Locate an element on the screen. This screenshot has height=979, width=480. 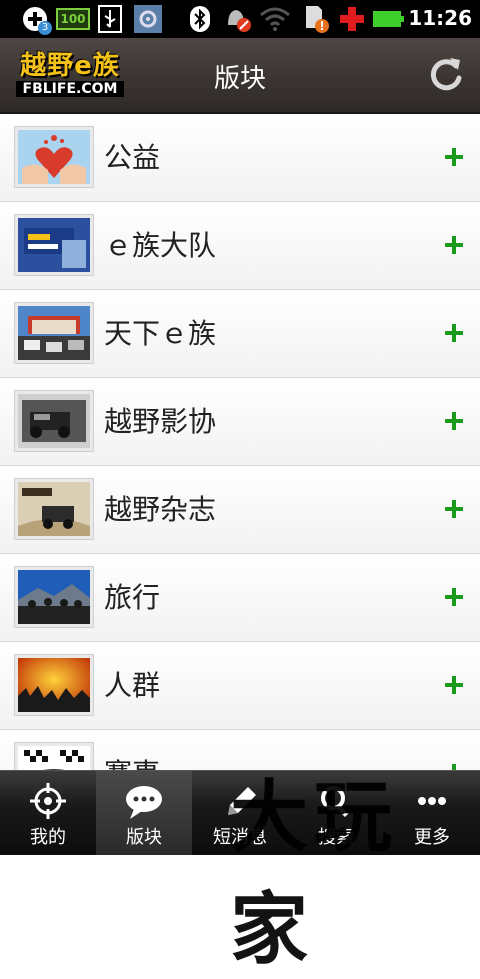
tab-more: 更多 is located at coordinates (432, 813).